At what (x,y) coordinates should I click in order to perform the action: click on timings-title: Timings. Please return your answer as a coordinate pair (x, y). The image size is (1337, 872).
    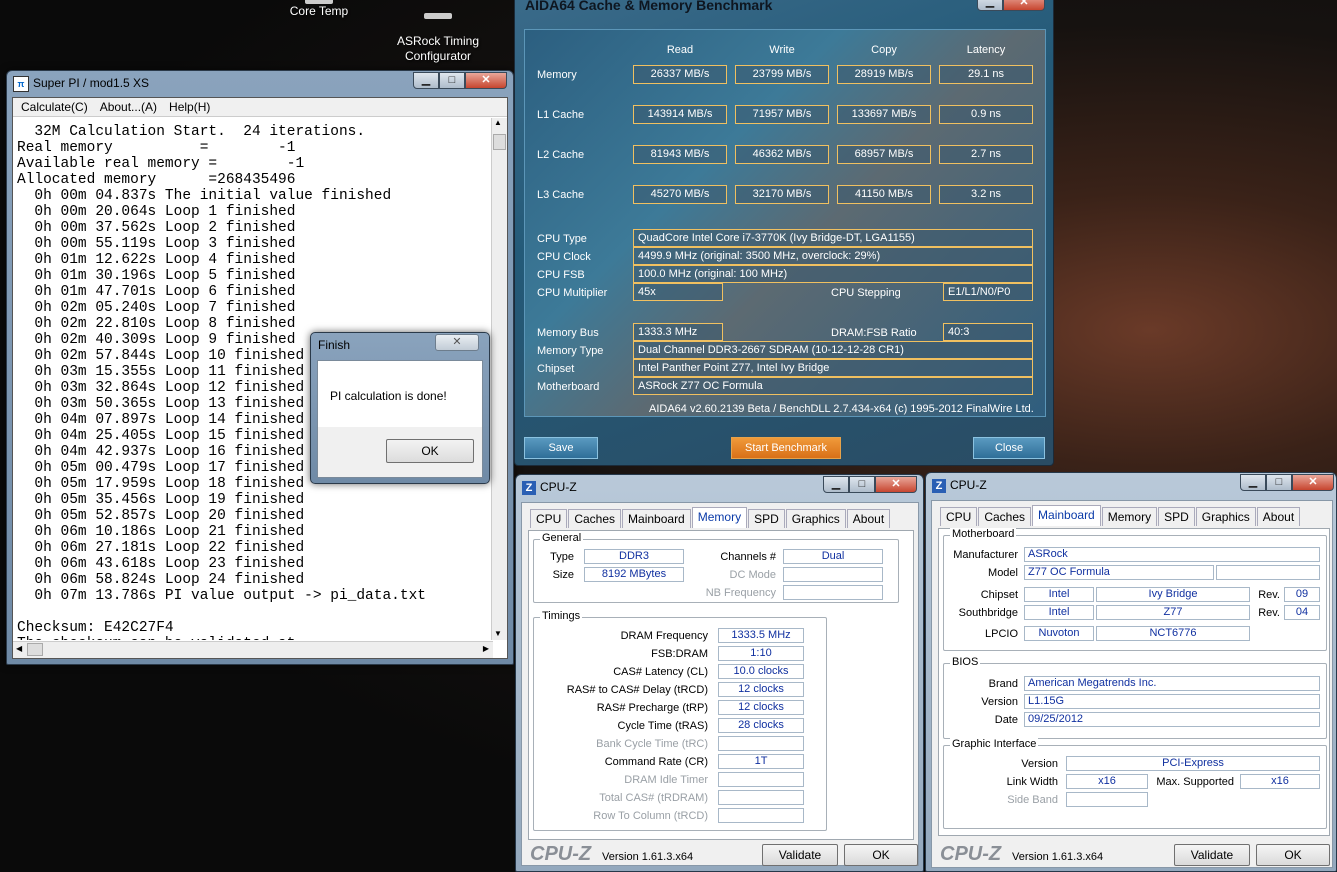
    Looking at the image, I should click on (561, 616).